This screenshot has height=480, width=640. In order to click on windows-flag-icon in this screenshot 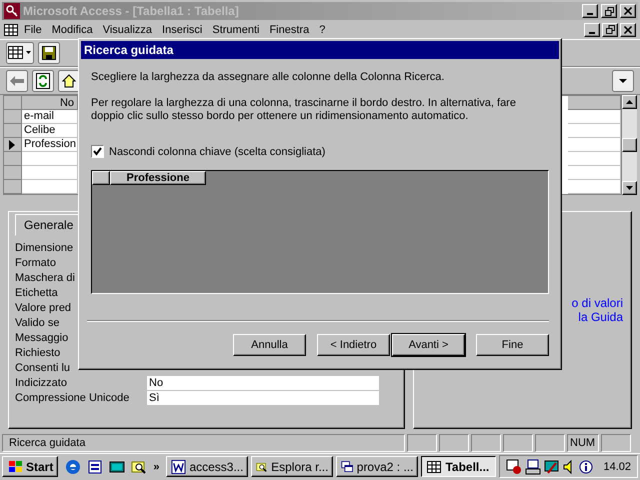, I will do `click(15, 467)`.